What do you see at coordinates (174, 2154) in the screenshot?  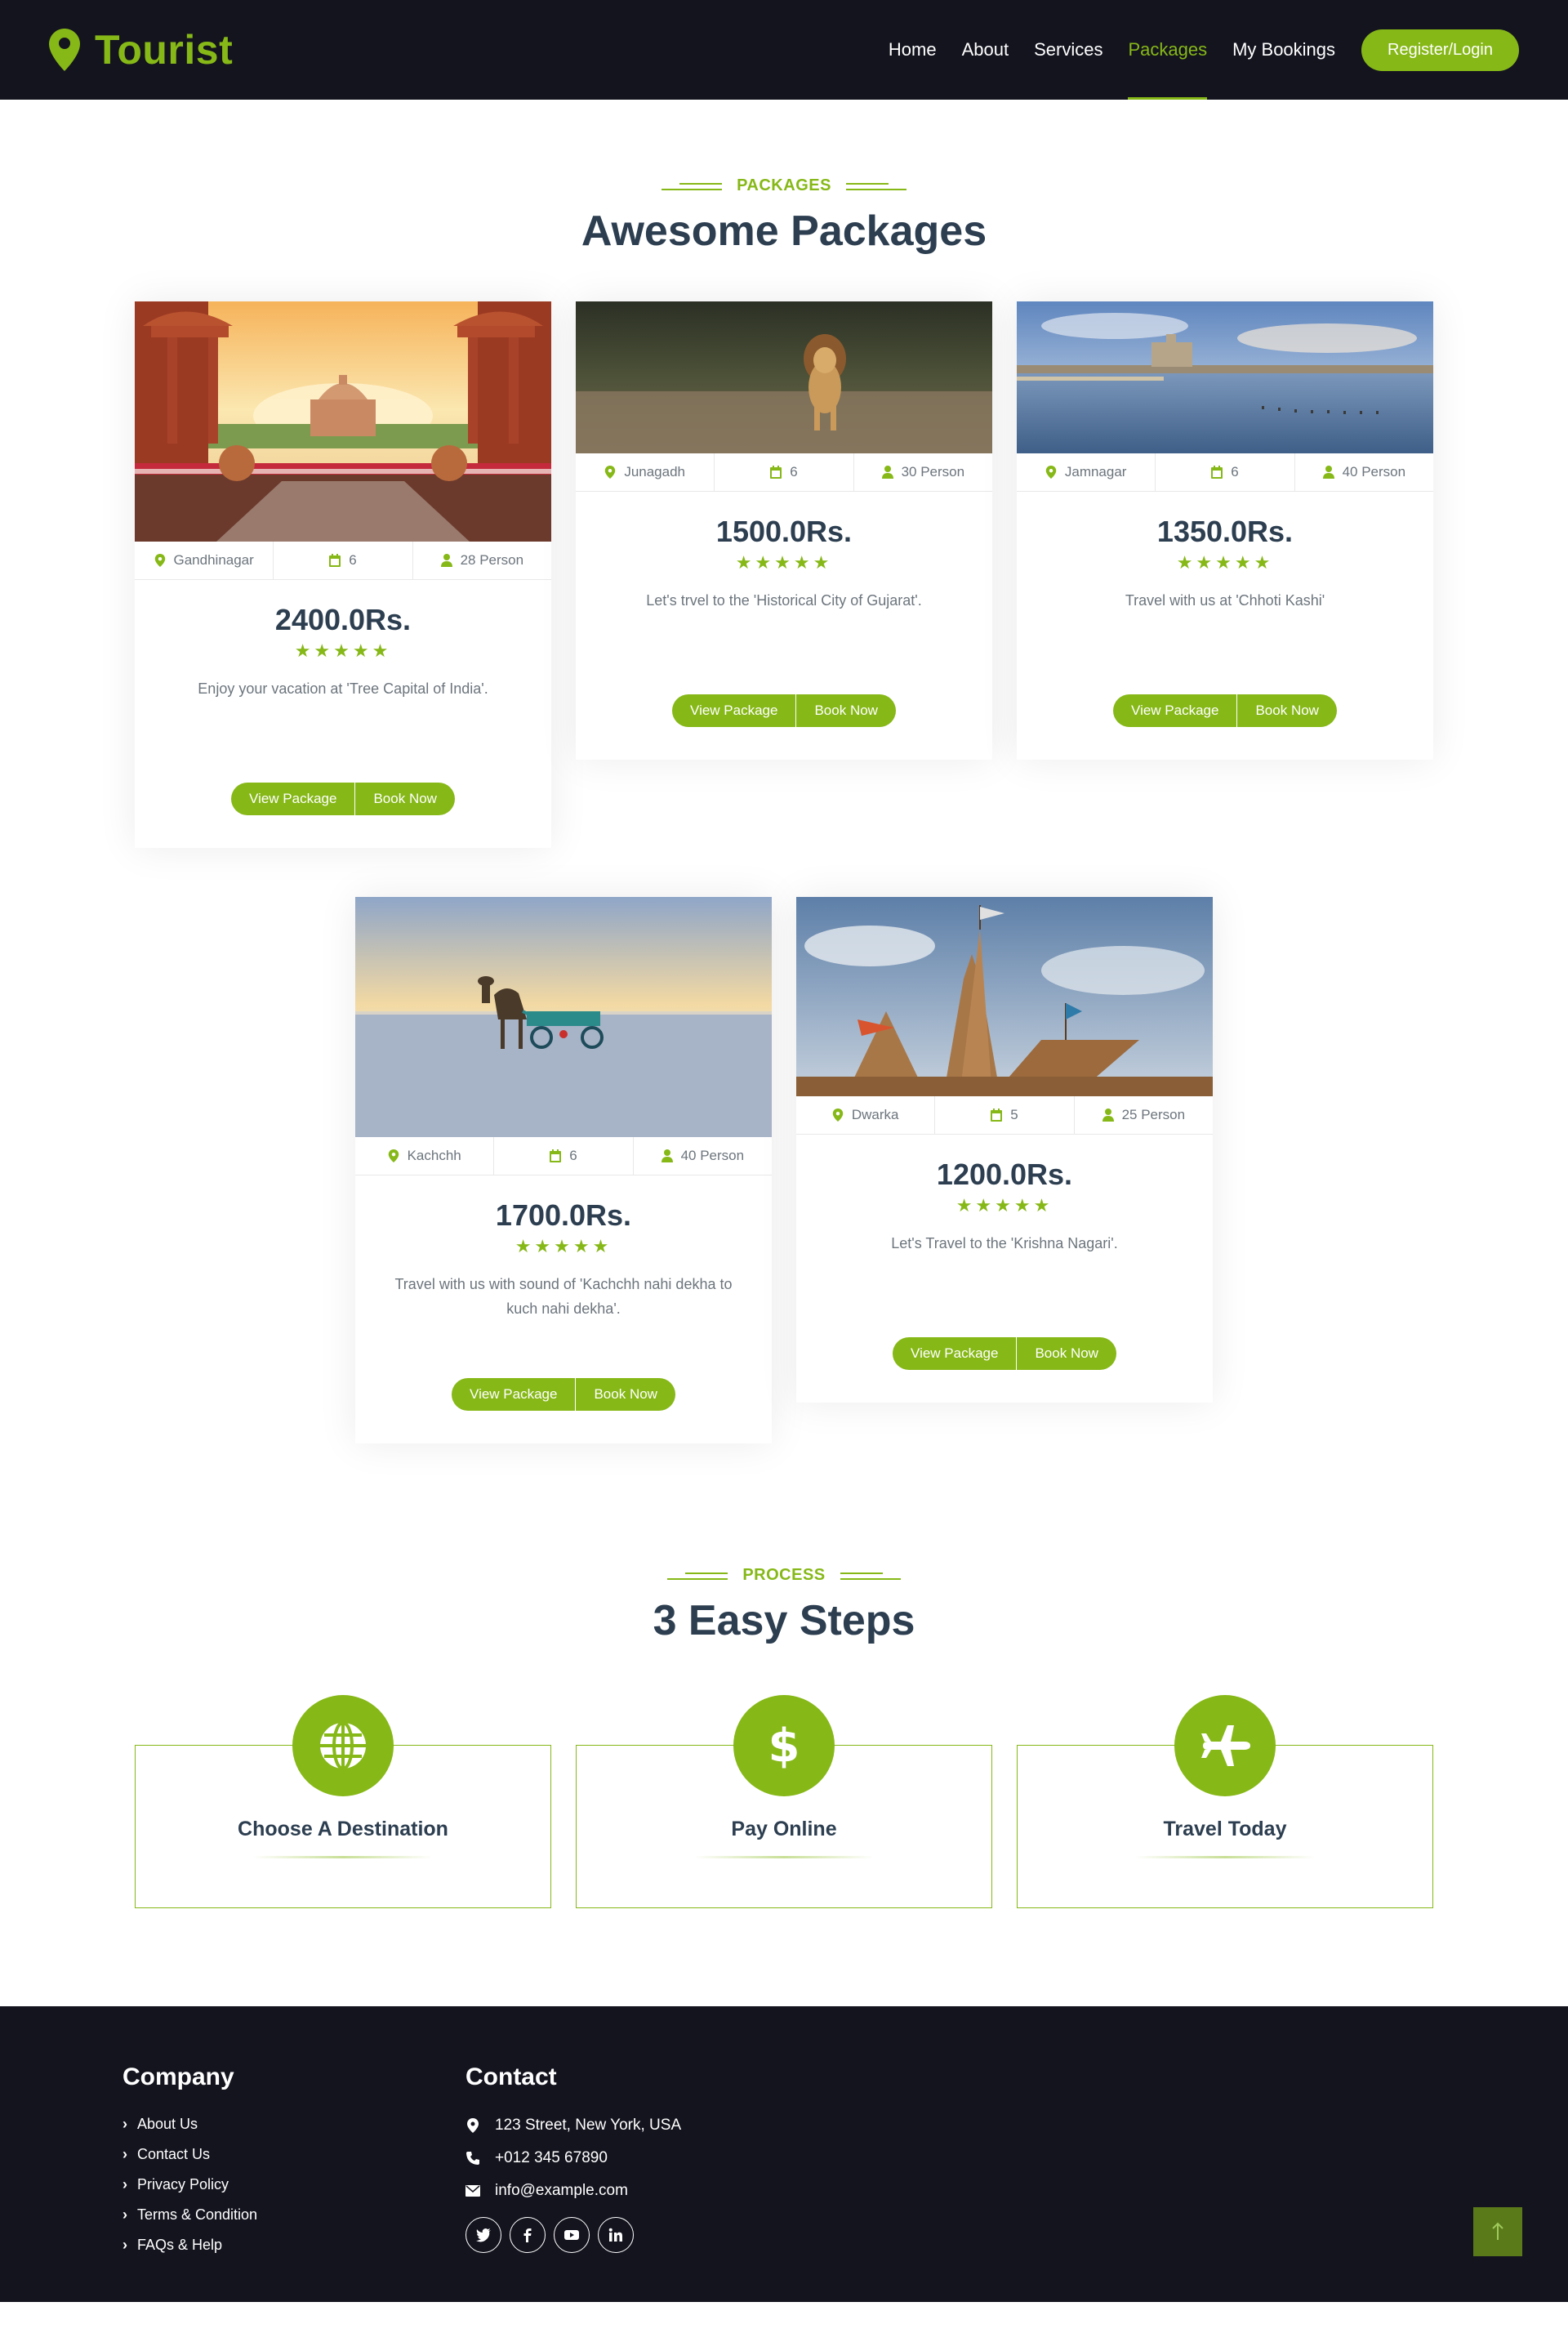 I see `footer-link-label: Contact Us` at bounding box center [174, 2154].